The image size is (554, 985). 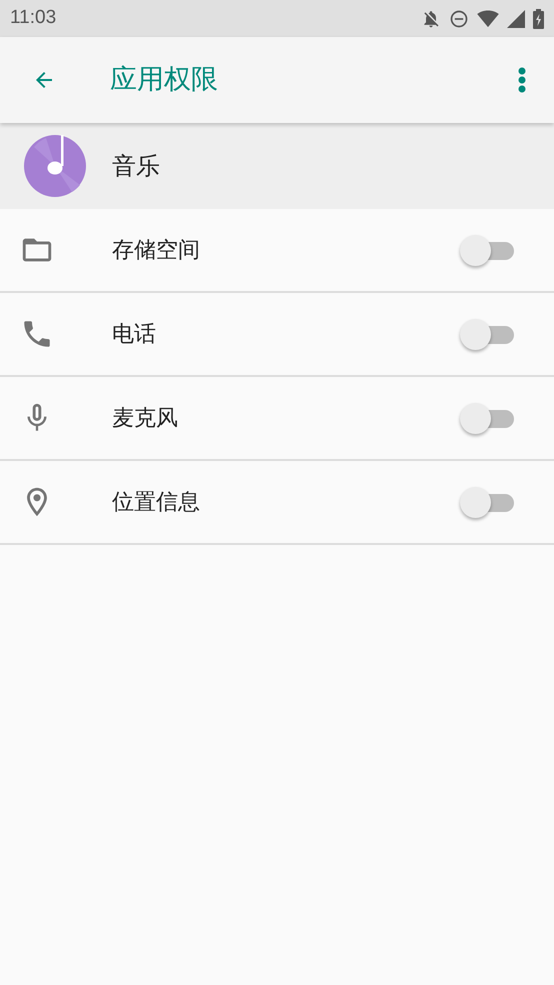 I want to click on do-not-disturb-icon, so click(x=459, y=18).